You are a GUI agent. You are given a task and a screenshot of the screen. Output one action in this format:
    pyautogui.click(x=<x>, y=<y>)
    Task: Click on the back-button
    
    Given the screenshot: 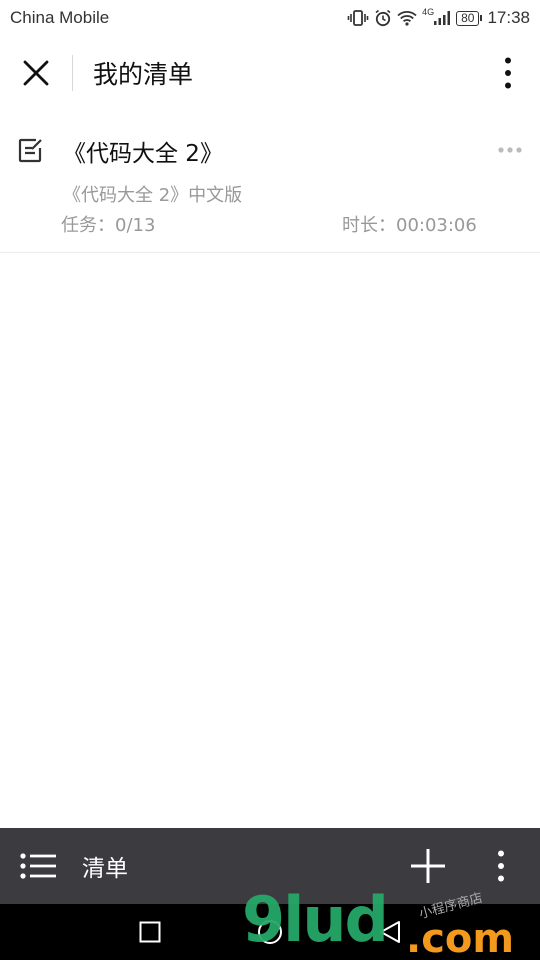 What is the action you would take?
    pyautogui.click(x=390, y=932)
    